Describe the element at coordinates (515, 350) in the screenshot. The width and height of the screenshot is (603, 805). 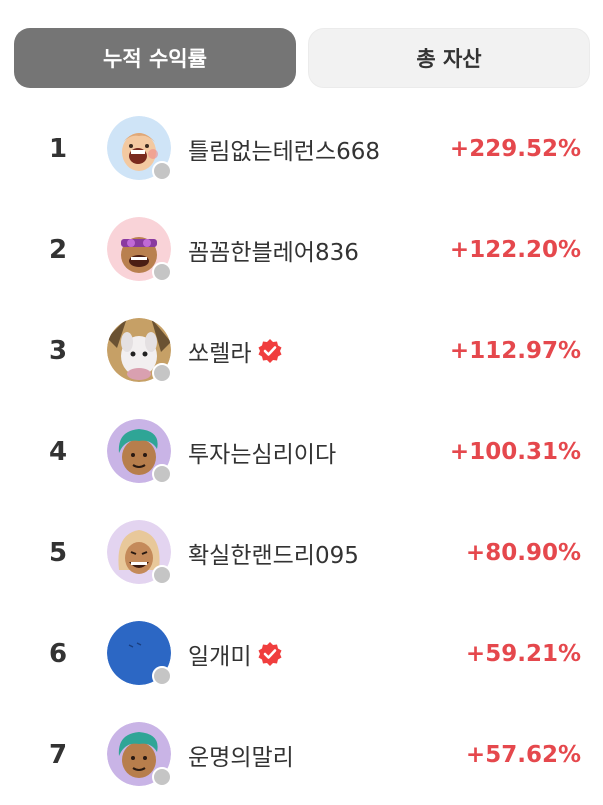
I see `return-value: +112.97%` at that location.